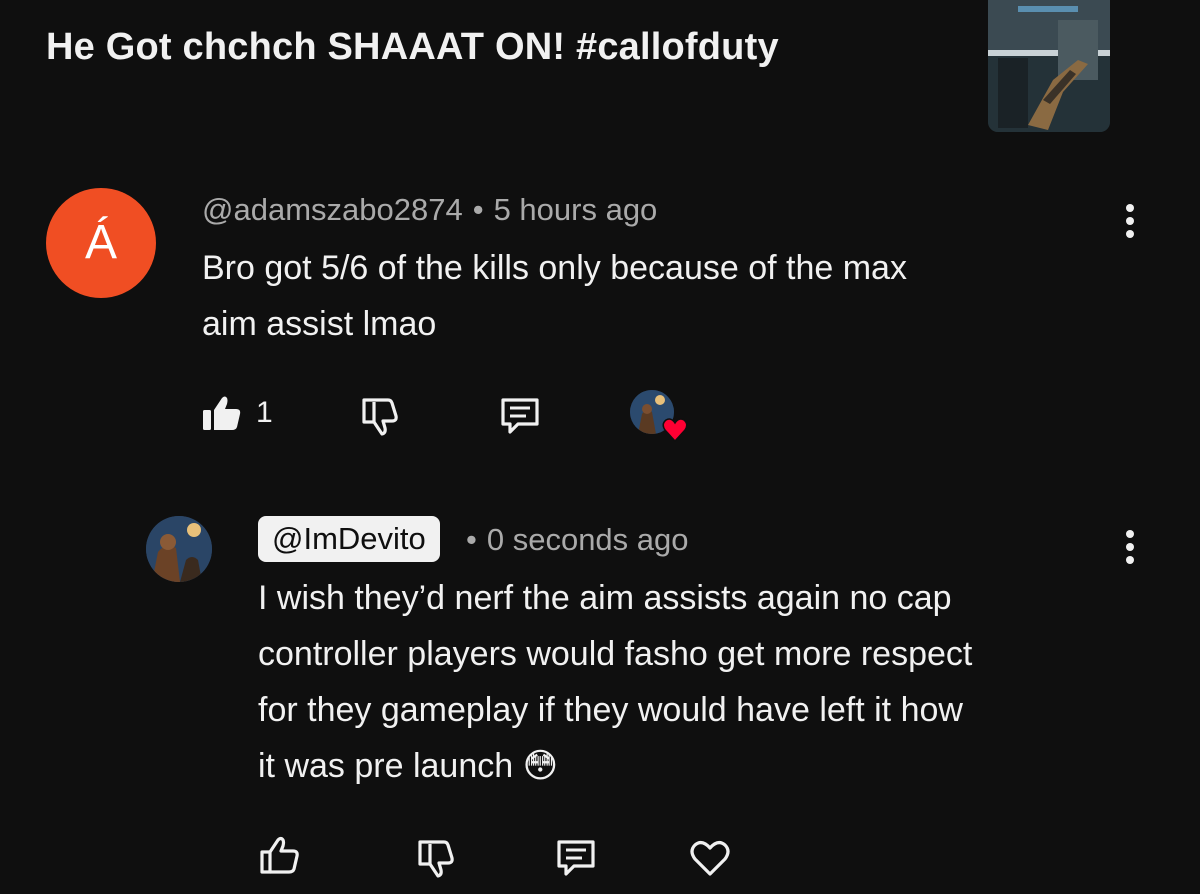  I want to click on comment-text-line: aim assist lmao, so click(319, 324).